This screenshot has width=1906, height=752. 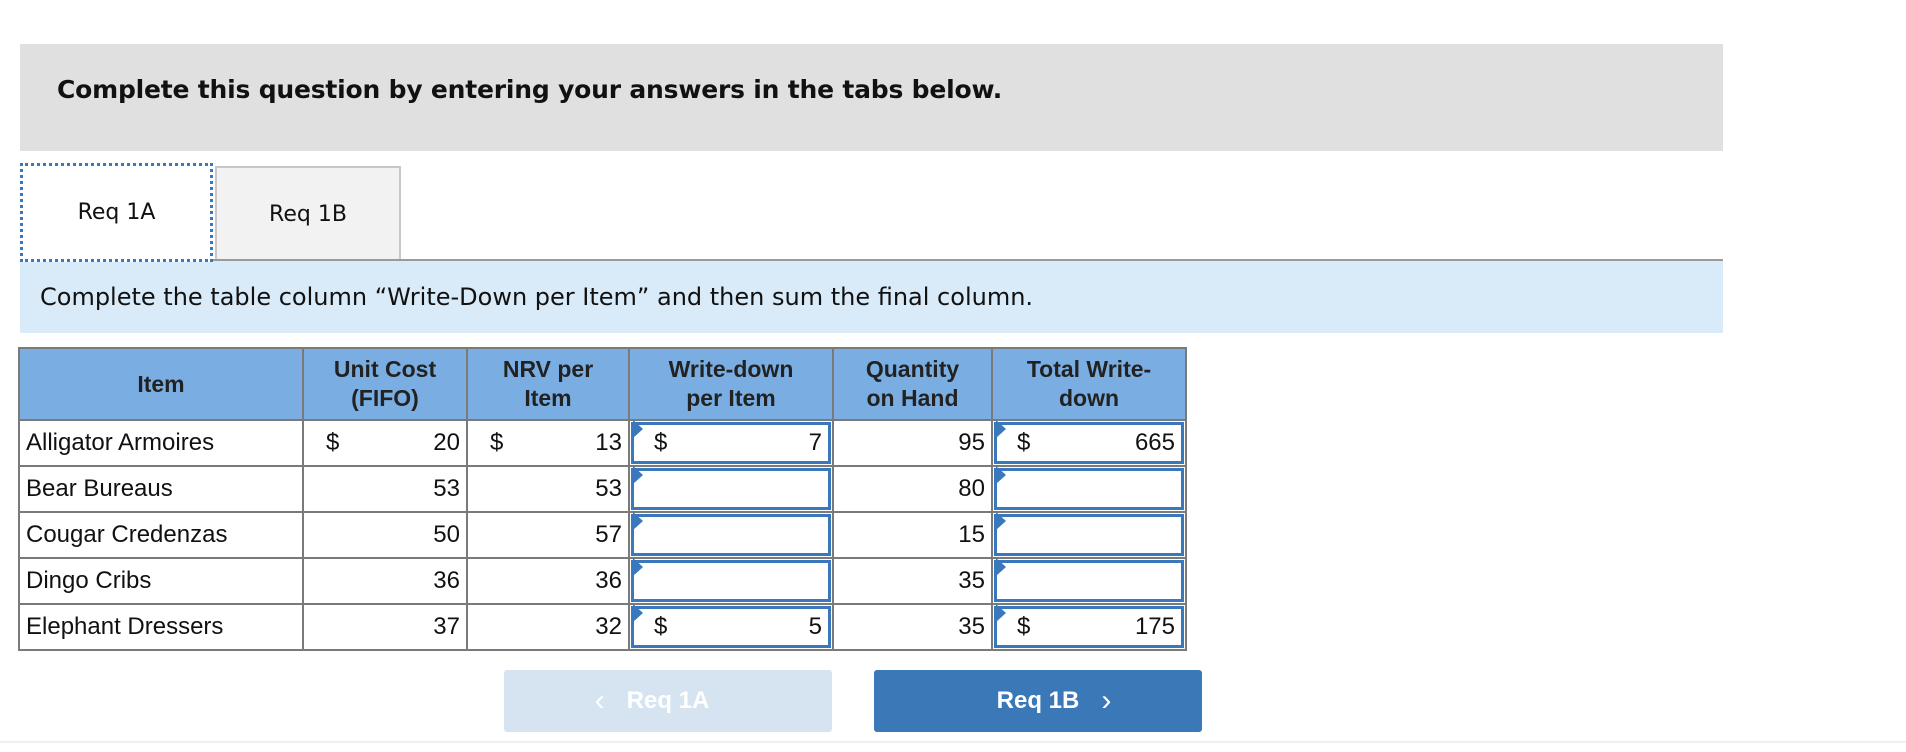 I want to click on value: 15, so click(x=912, y=535).